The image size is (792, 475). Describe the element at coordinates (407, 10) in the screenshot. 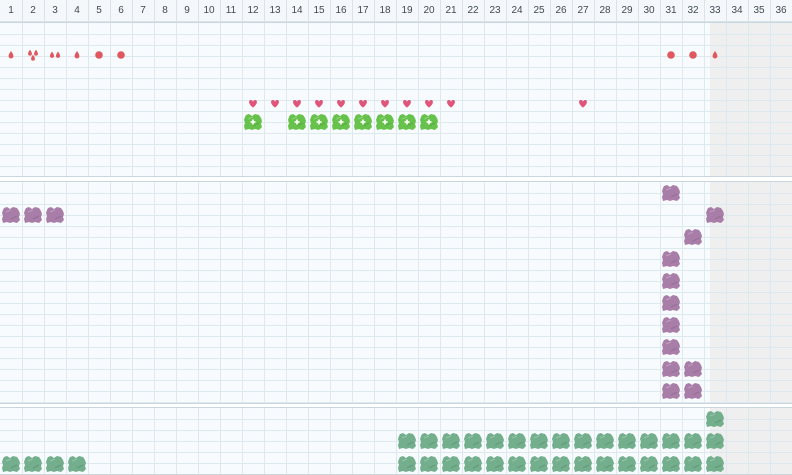

I see `column-label: 19` at that location.